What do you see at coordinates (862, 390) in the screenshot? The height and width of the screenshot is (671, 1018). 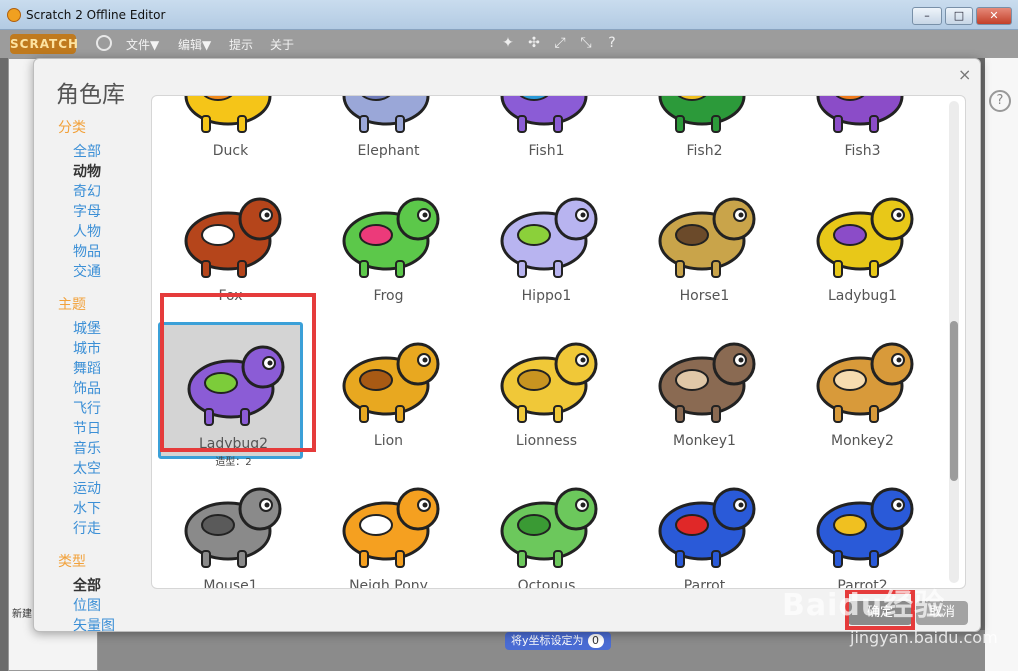 I see `sprite-tile-monkey2: Monkey2` at bounding box center [862, 390].